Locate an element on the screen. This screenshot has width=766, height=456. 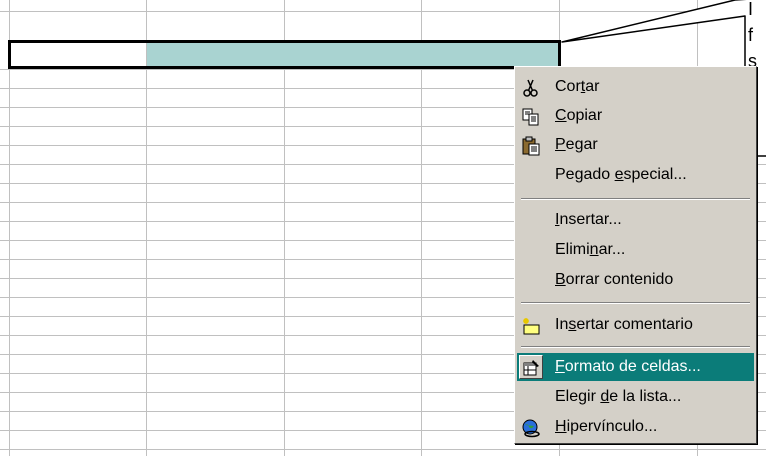
callout-line-1: I is located at coordinates (751, 9).